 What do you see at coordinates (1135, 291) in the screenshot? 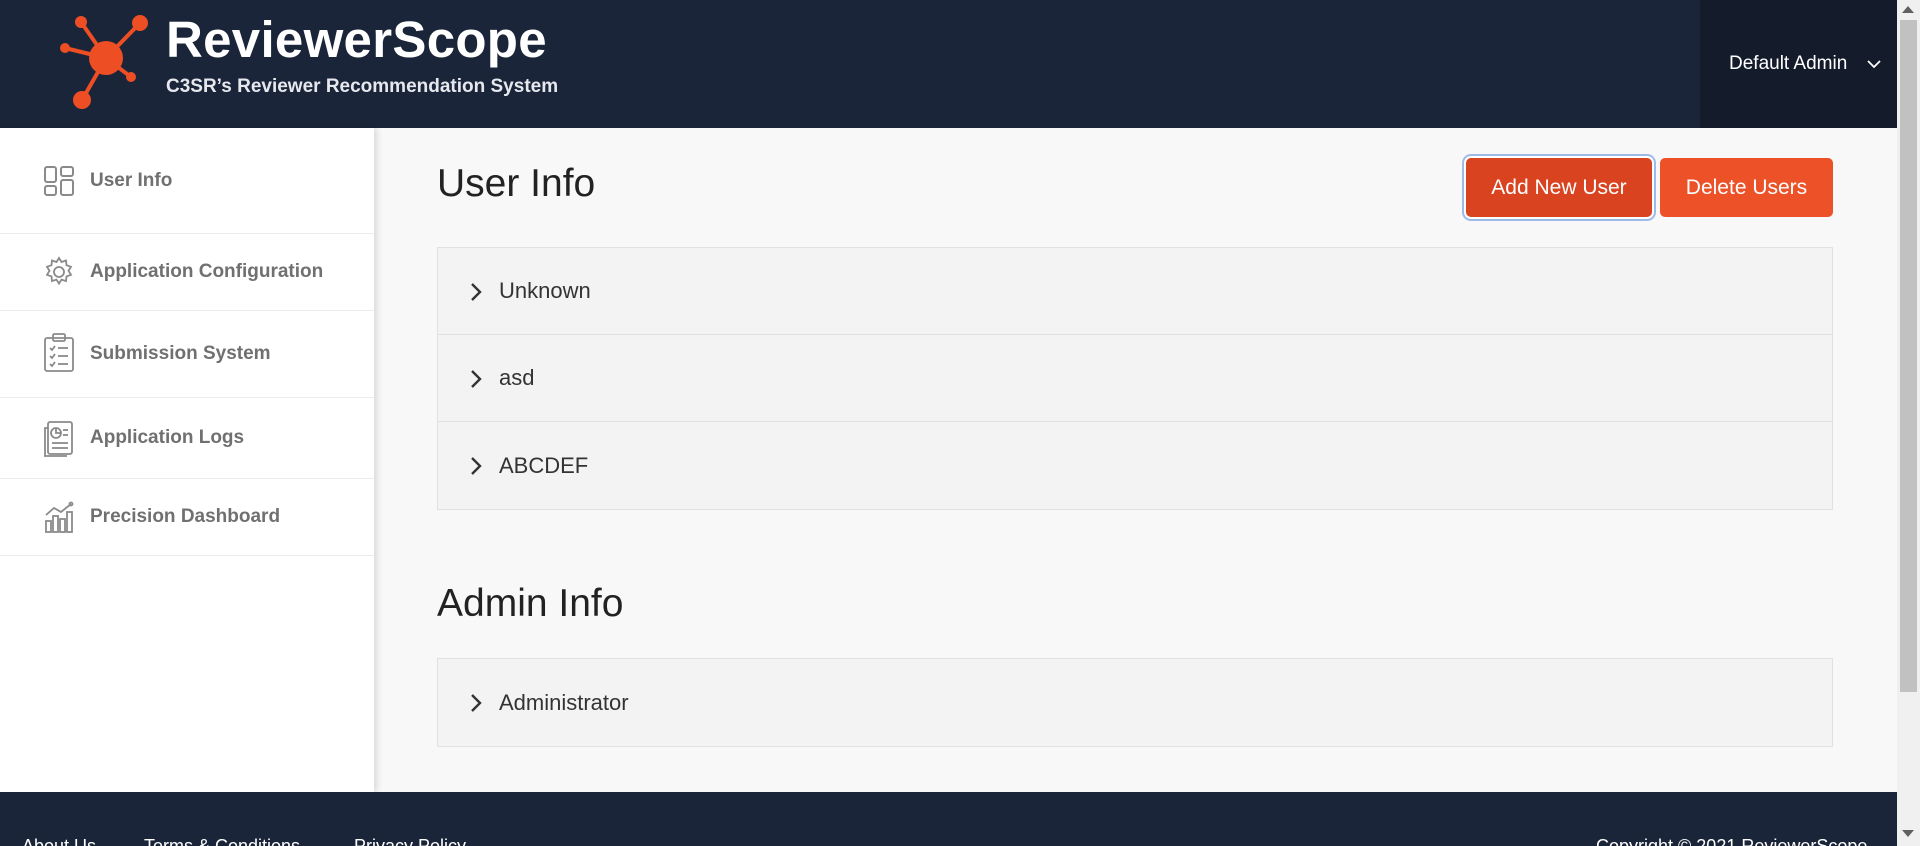
I see `user-accordion-item: Unknown` at bounding box center [1135, 291].